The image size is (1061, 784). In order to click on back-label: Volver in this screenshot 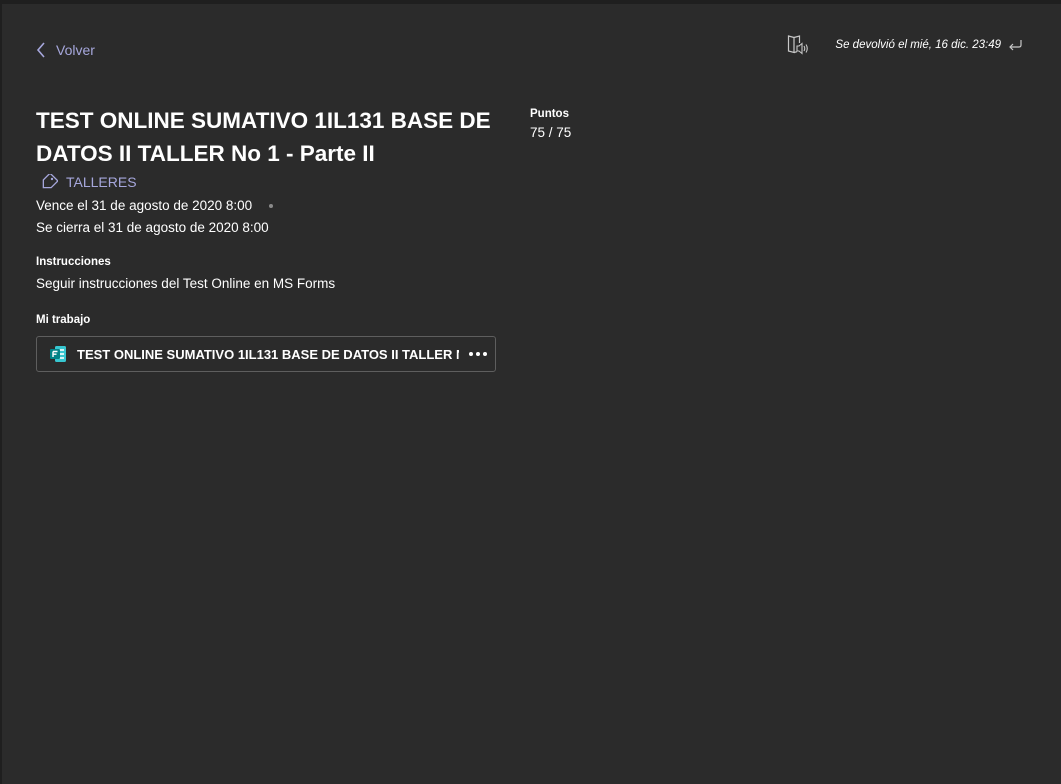, I will do `click(75, 50)`.